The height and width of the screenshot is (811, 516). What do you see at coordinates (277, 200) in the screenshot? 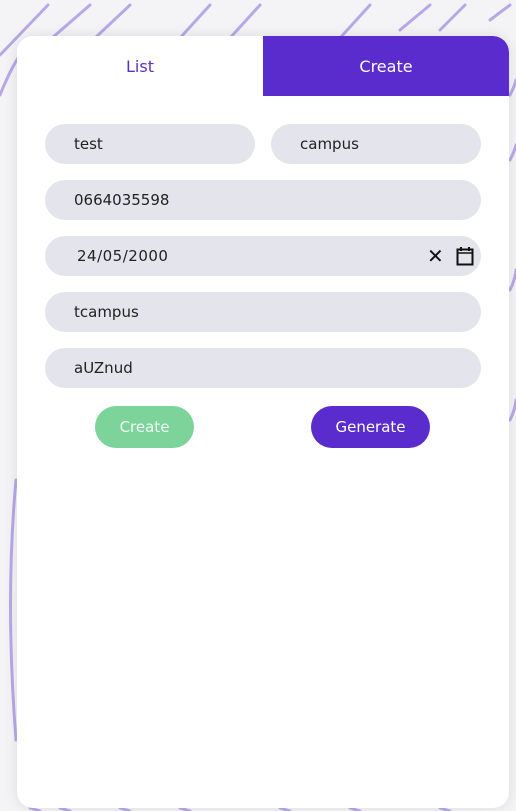
I see `phone-input` at bounding box center [277, 200].